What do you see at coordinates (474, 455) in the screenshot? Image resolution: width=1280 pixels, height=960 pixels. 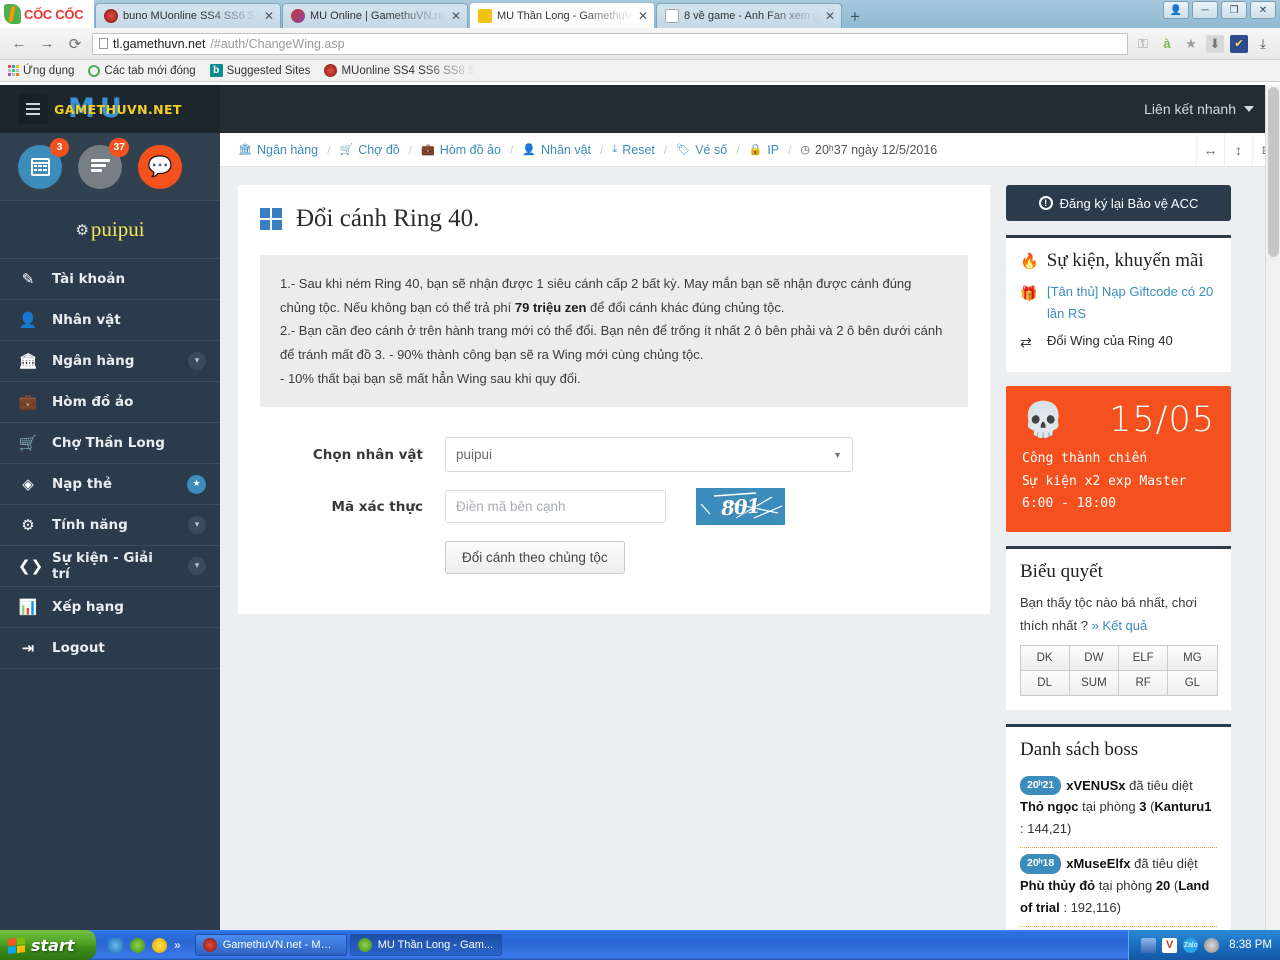 I see `character-select-value: puipui` at bounding box center [474, 455].